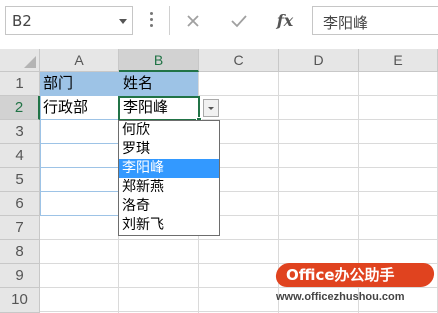  What do you see at coordinates (20, 156) in the screenshot?
I see `row-header-4: 4` at bounding box center [20, 156].